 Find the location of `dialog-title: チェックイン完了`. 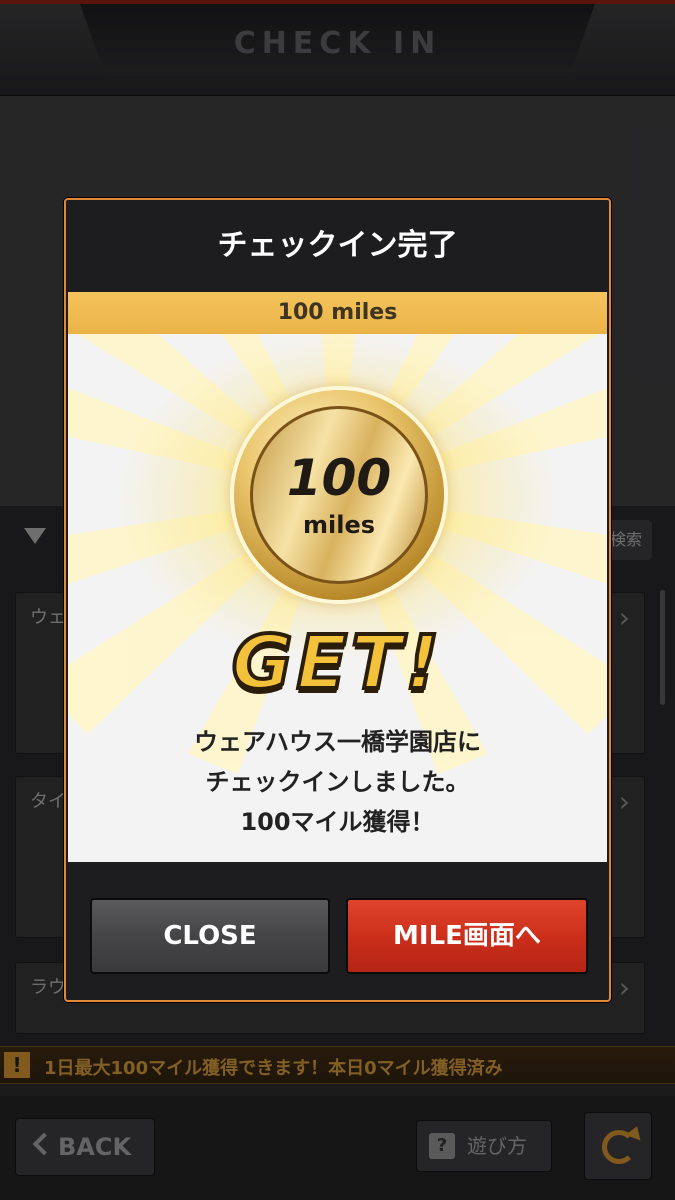

dialog-title: チェックイン完了 is located at coordinates (337, 245).